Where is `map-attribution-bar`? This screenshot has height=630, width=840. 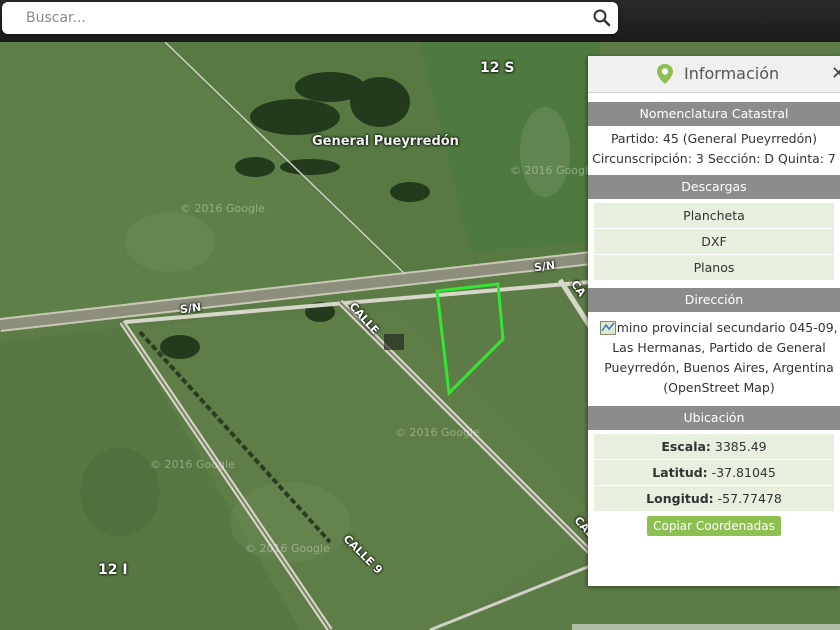 map-attribution-bar is located at coordinates (706, 627).